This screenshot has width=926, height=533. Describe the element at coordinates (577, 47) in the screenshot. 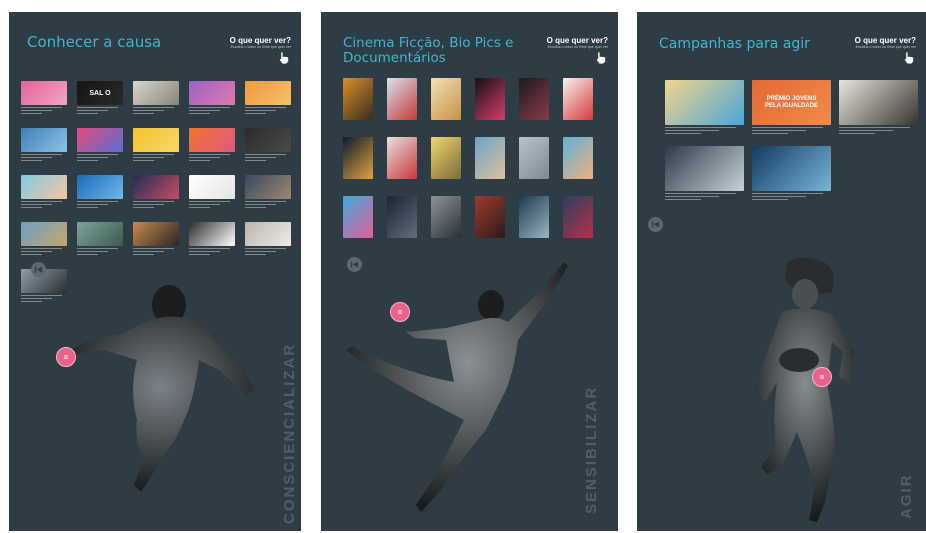

I see `cta-subtitle: Escolha o vídeo ou filme que quer ver` at that location.